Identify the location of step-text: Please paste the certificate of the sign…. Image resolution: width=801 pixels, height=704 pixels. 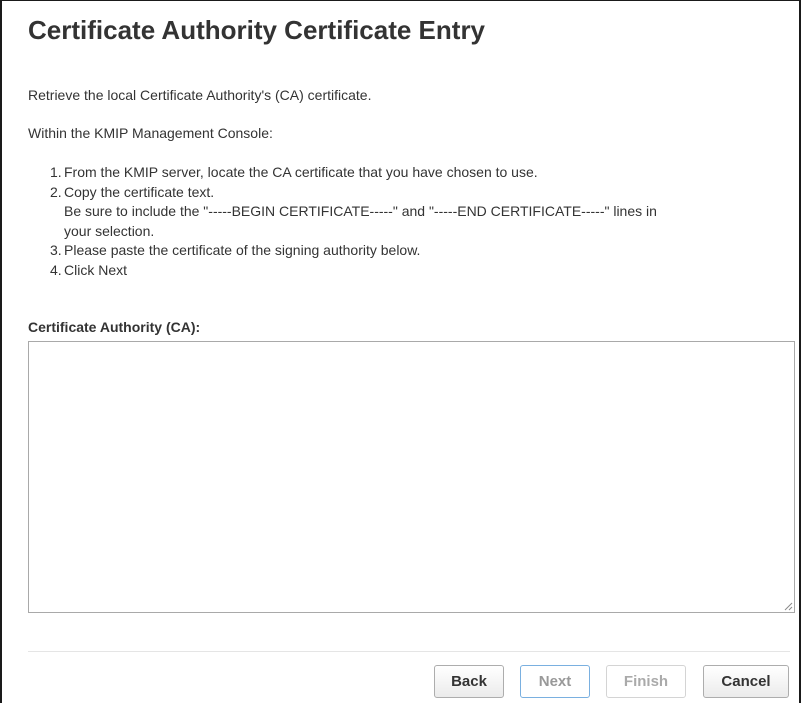
(242, 250).